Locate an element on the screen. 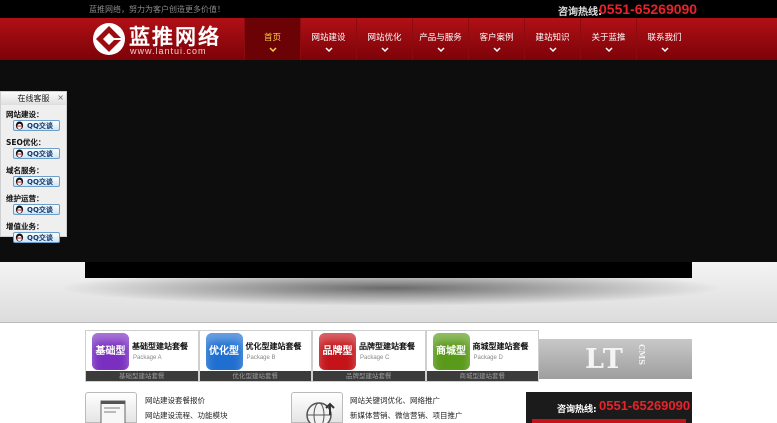 The height and width of the screenshot is (423, 777). nav-label: 关于蓝推 is located at coordinates (608, 38).